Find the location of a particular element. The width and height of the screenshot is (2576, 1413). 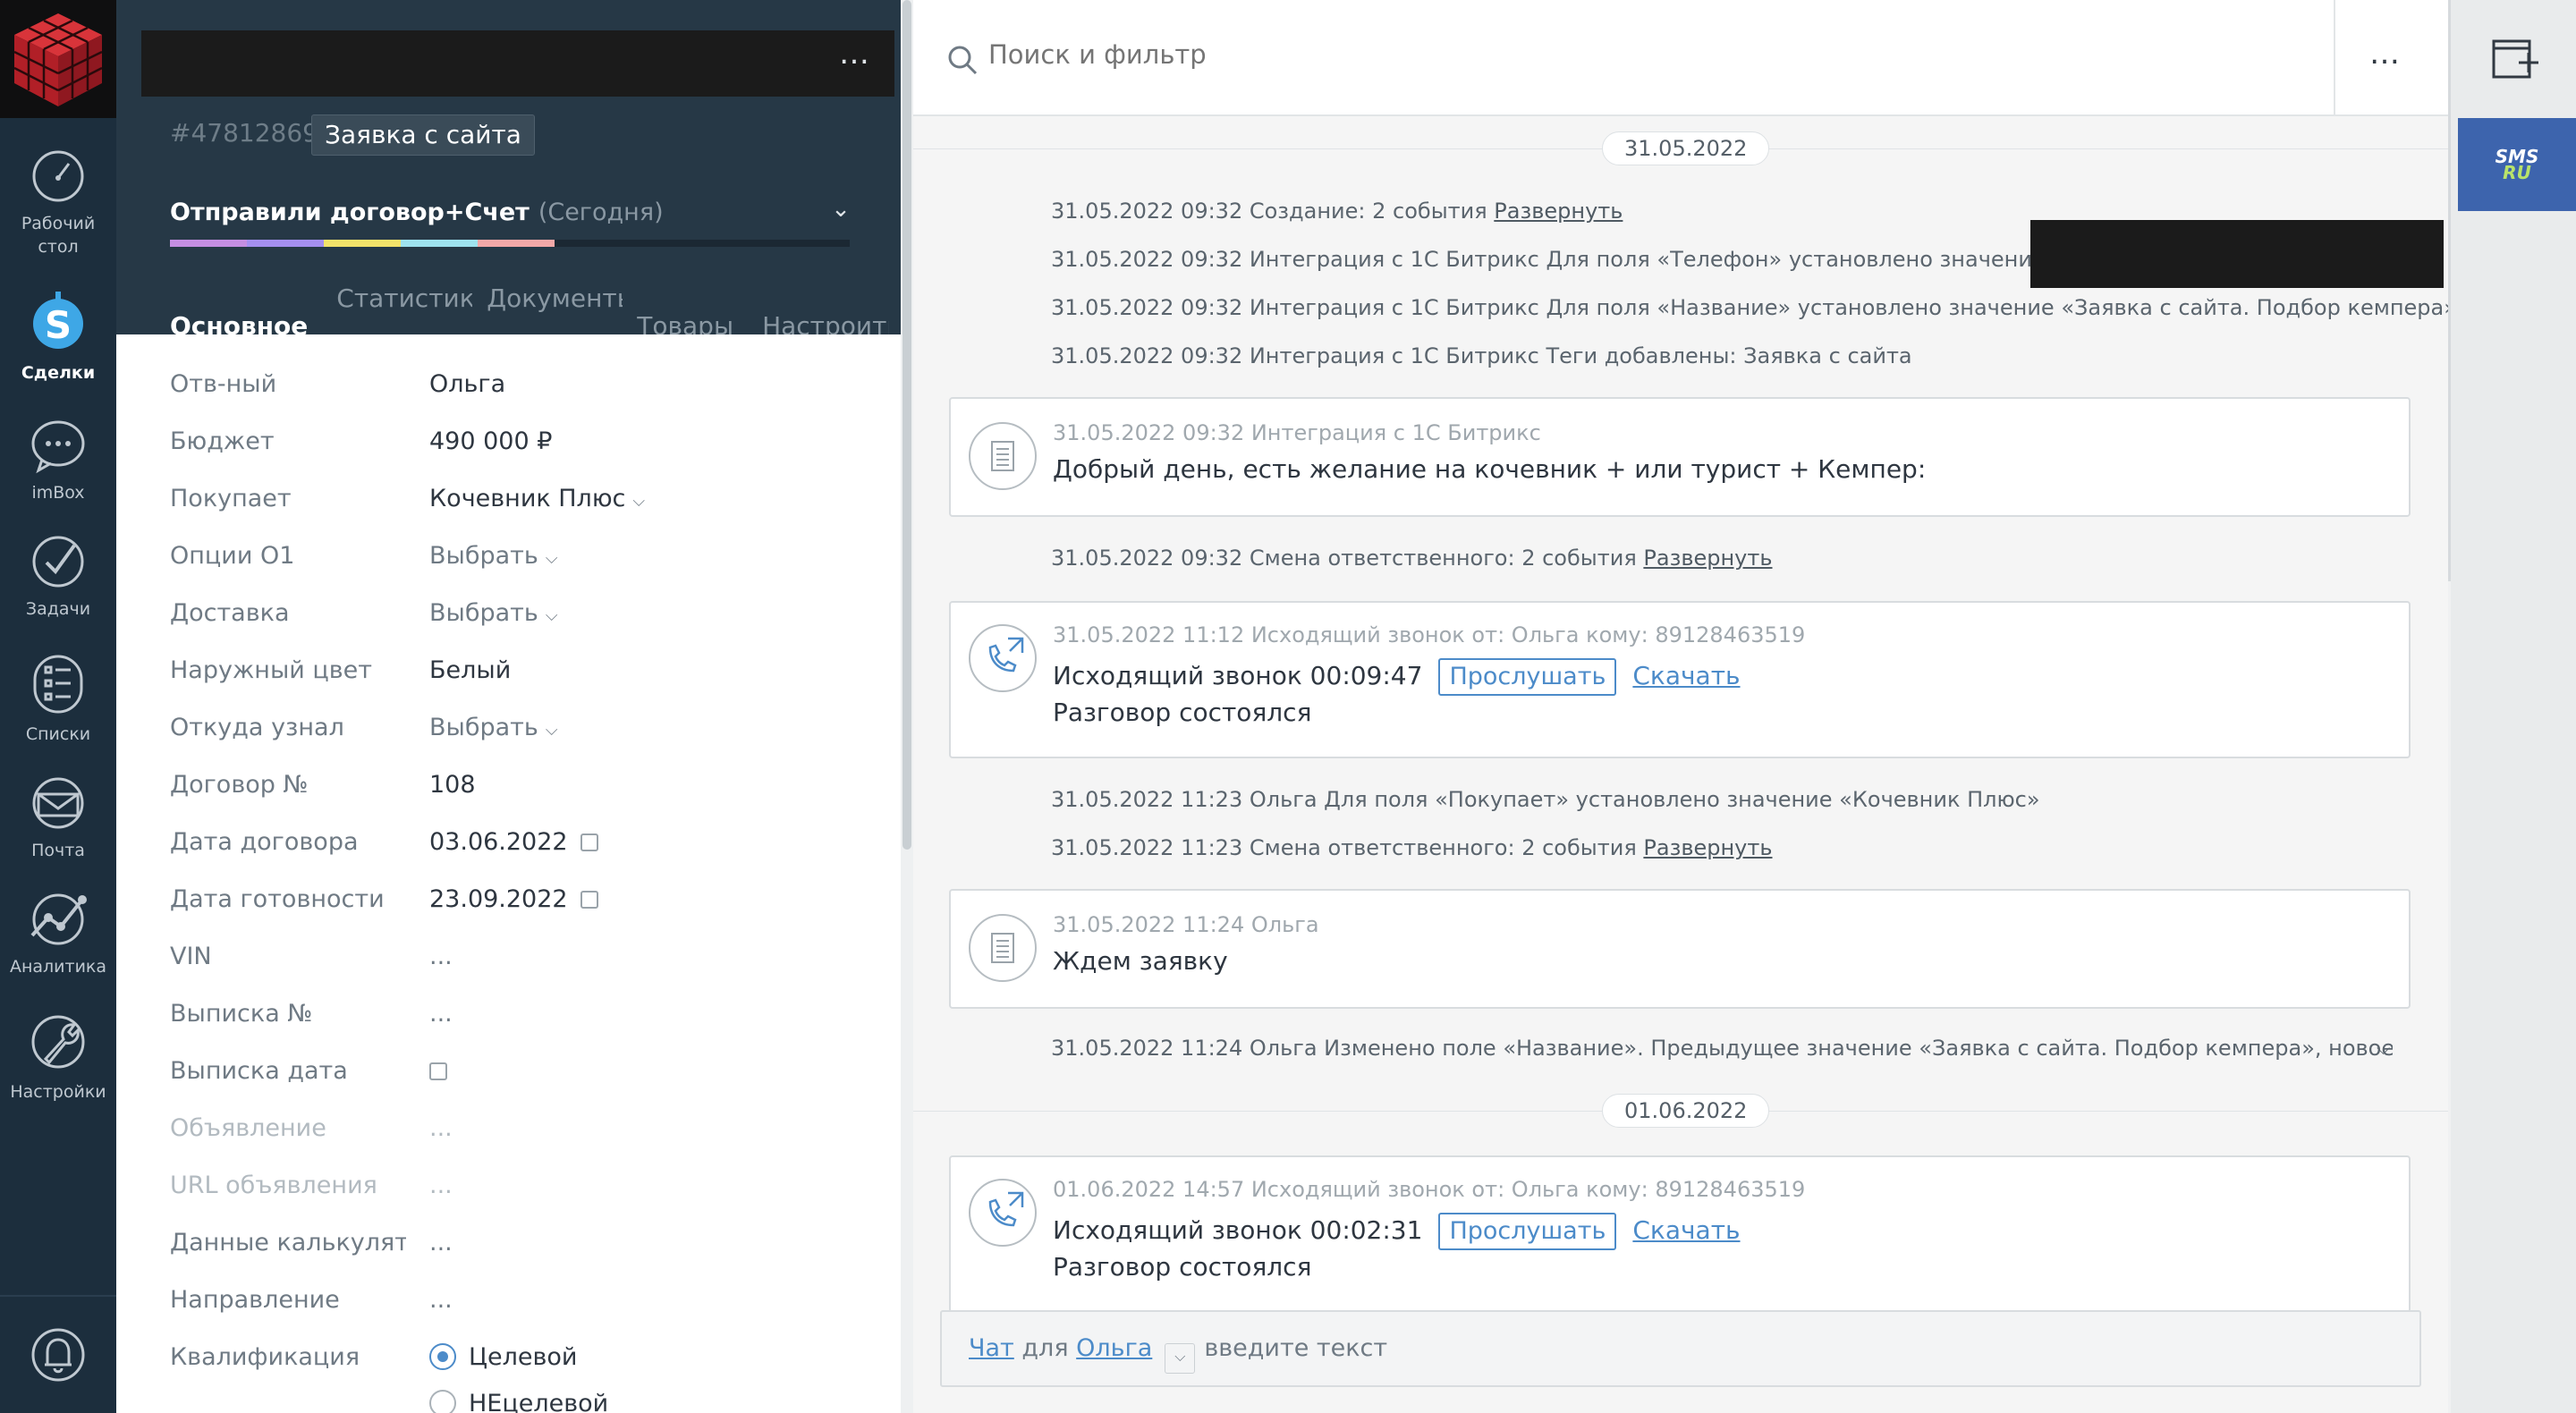

nav-tasks-label: Задачи is located at coordinates (58, 609).